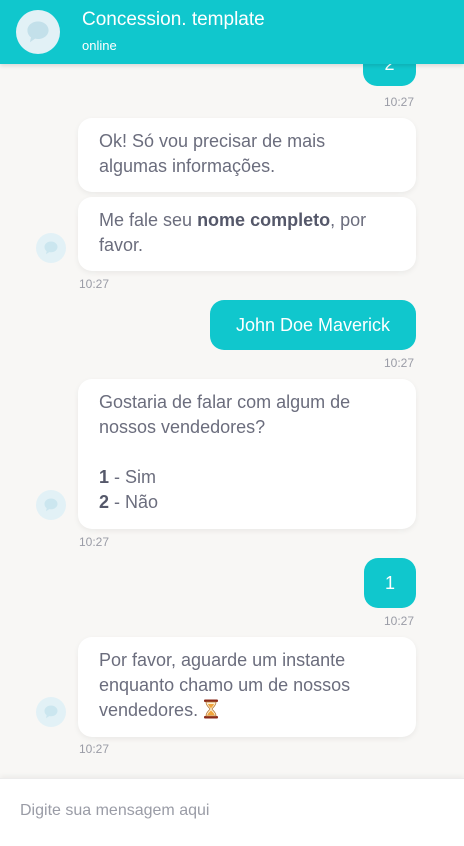 This screenshot has width=464, height=846. I want to click on option-number: 1, so click(104, 477).